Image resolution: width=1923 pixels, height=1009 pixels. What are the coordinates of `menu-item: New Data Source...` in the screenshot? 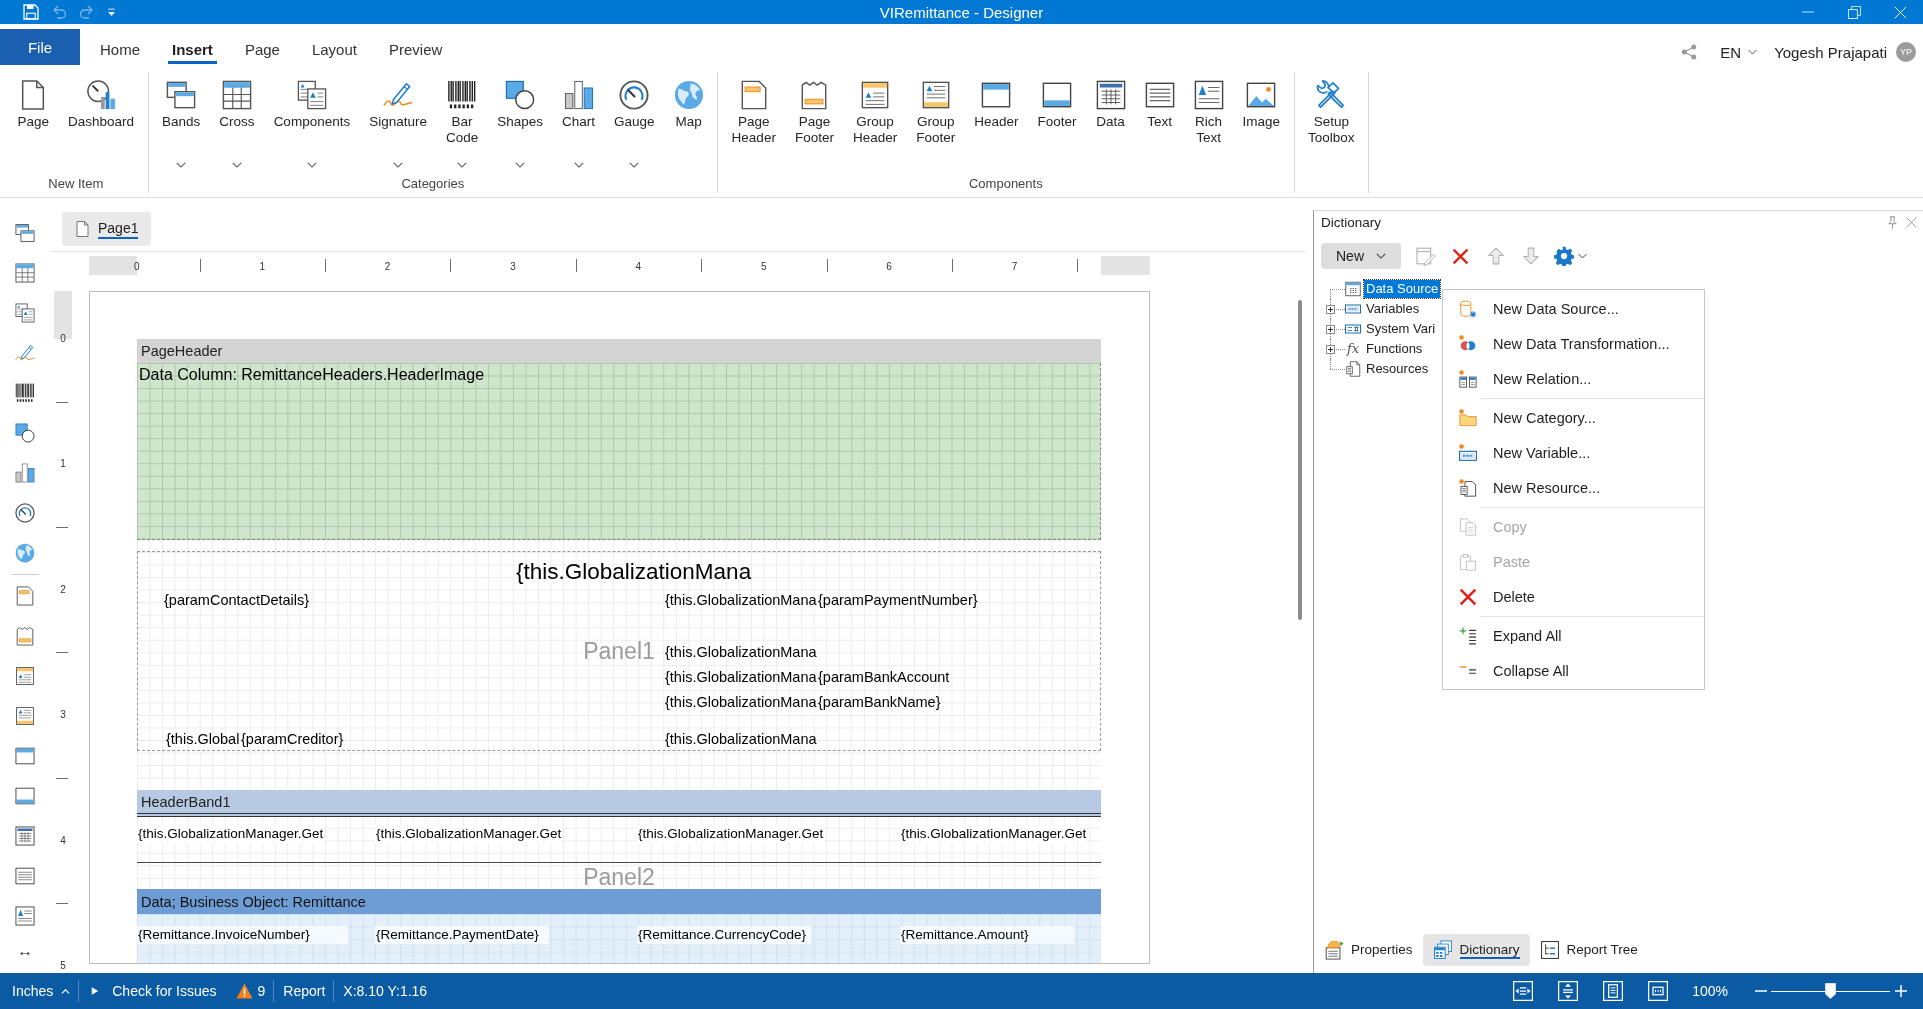 It's located at (1573, 308).